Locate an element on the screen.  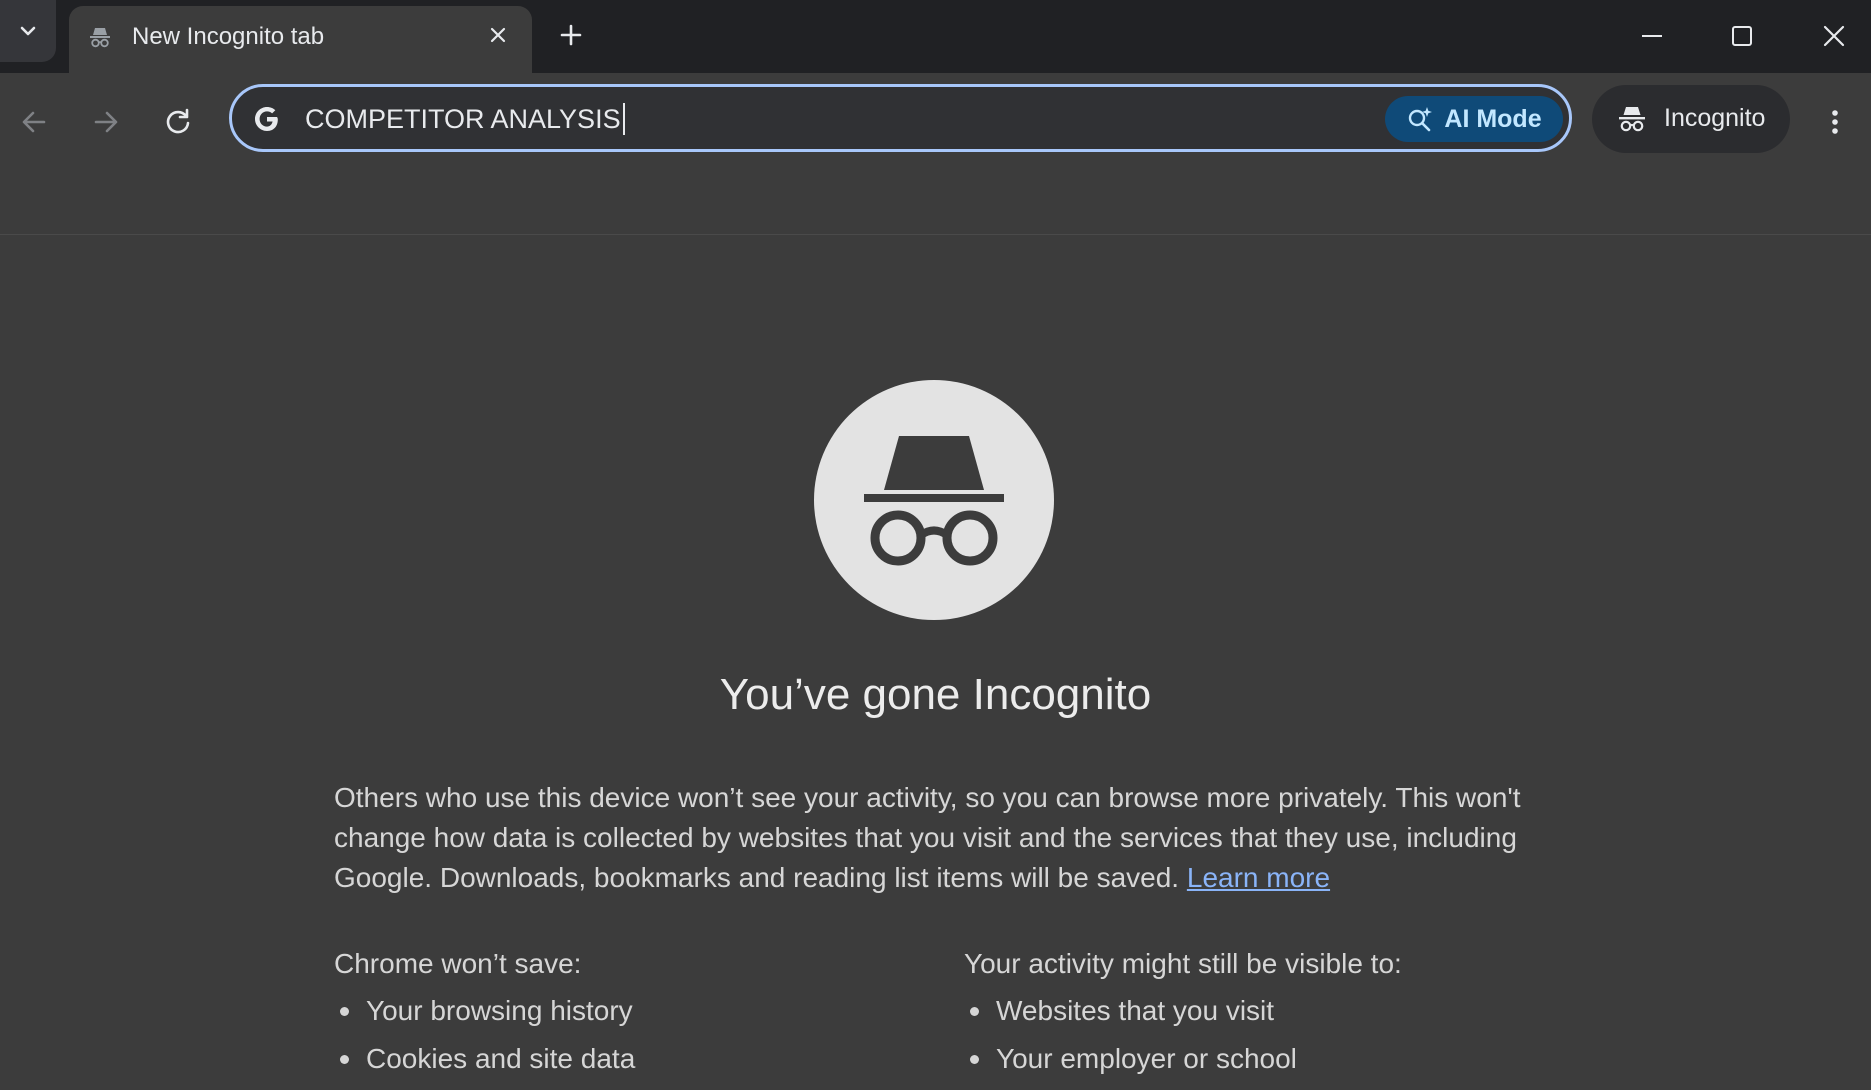
active-tab: New Incognito tab is located at coordinates (300, 39).